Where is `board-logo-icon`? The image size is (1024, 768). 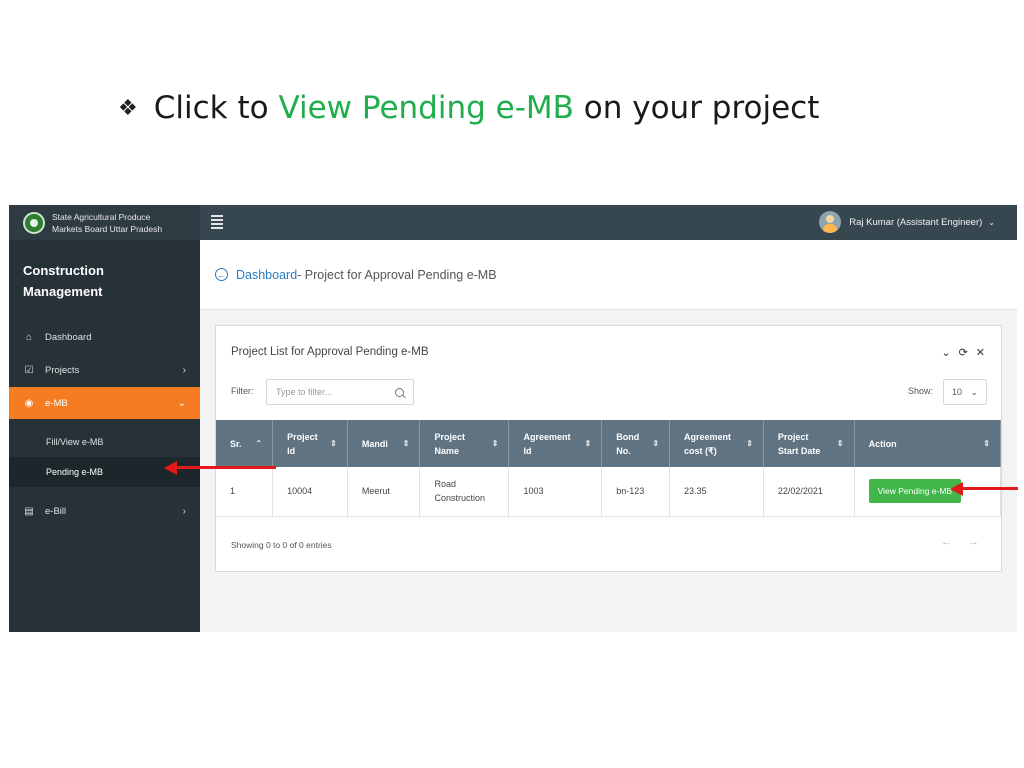
board-logo-icon is located at coordinates (34, 222).